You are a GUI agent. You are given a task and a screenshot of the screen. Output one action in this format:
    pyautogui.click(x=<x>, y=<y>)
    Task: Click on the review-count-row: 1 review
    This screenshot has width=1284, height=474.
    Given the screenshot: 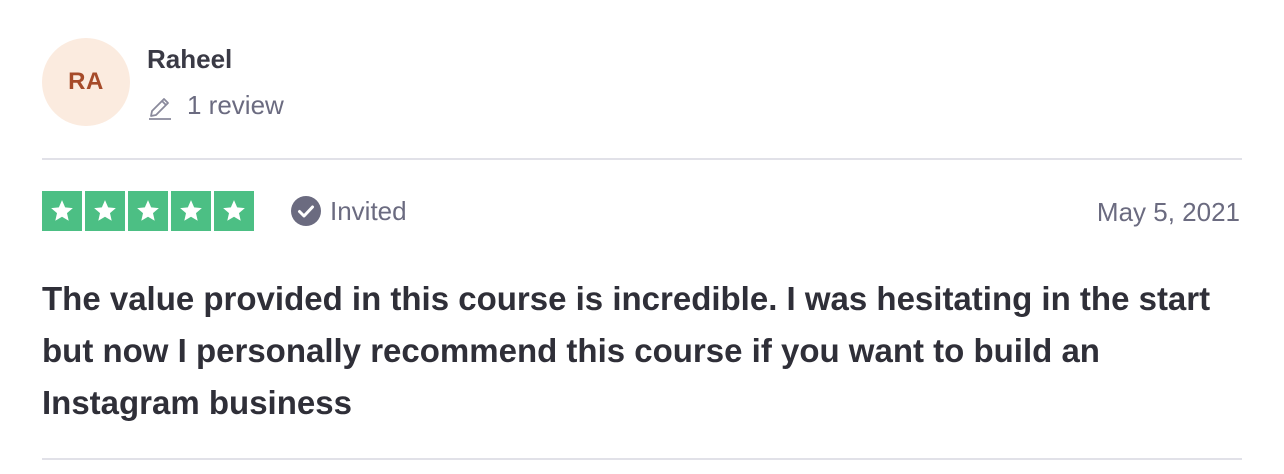 What is the action you would take?
    pyautogui.click(x=215, y=105)
    